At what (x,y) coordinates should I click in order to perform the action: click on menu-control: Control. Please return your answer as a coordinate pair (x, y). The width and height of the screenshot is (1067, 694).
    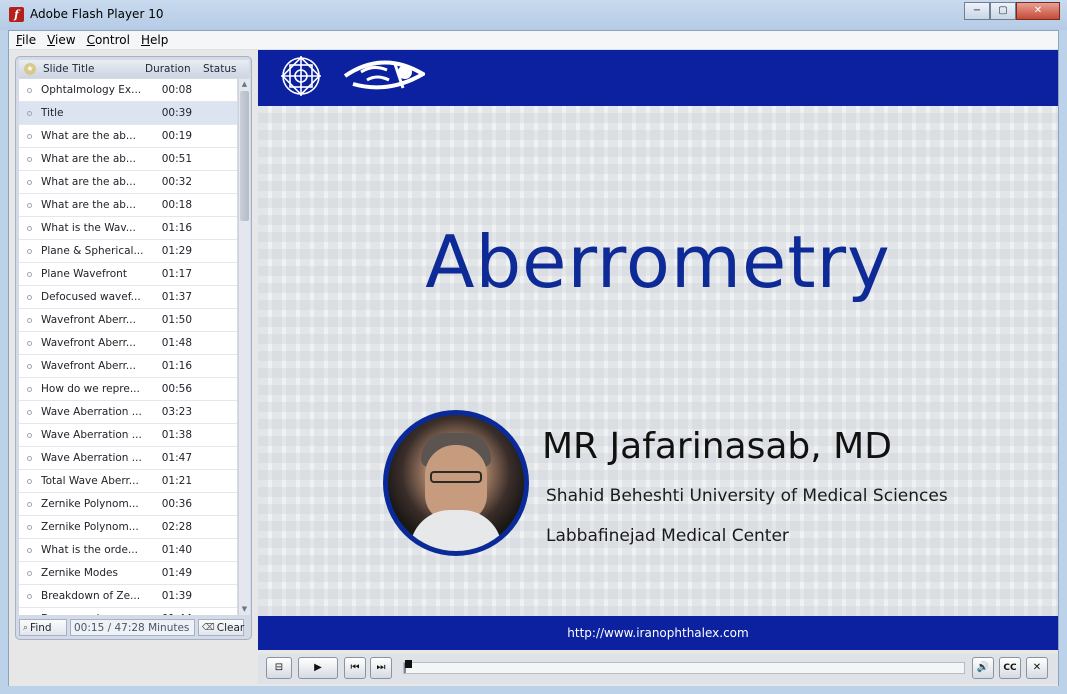
    Looking at the image, I should click on (110, 40).